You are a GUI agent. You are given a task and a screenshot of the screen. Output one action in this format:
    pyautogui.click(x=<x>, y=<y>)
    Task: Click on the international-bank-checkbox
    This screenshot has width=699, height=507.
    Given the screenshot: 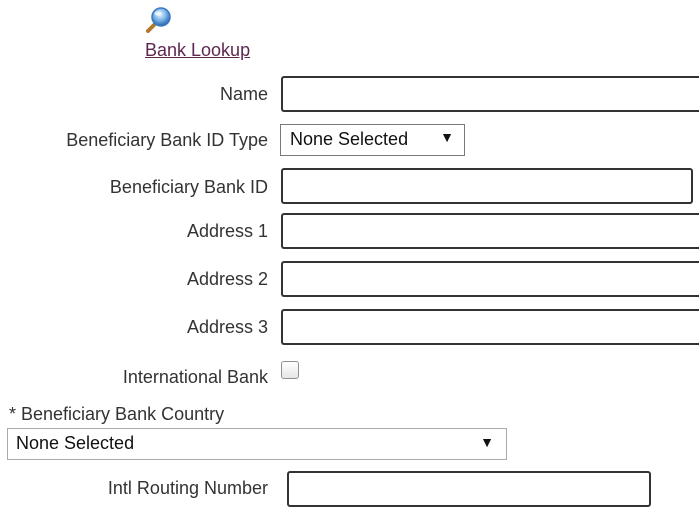 What is the action you would take?
    pyautogui.click(x=290, y=370)
    